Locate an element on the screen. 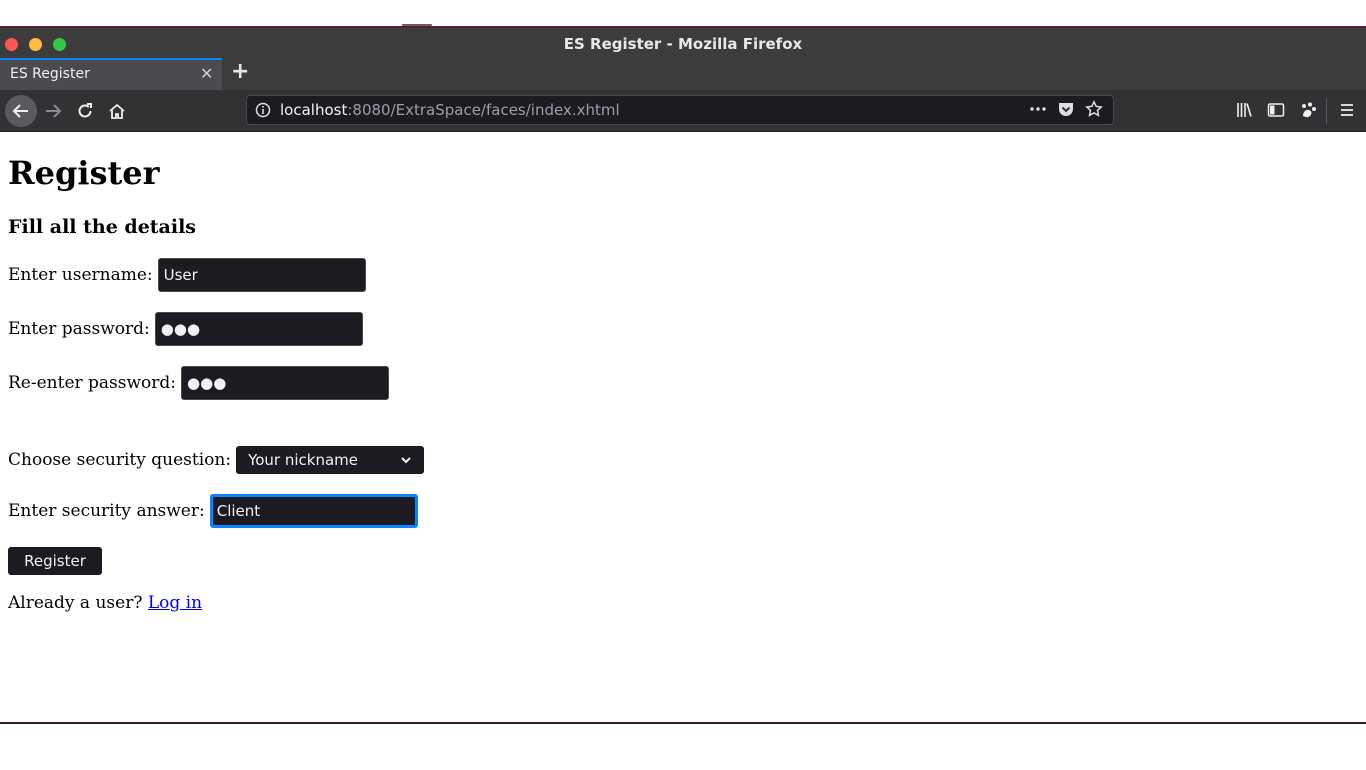  page-subtitle: Fill all the details is located at coordinates (102, 227).